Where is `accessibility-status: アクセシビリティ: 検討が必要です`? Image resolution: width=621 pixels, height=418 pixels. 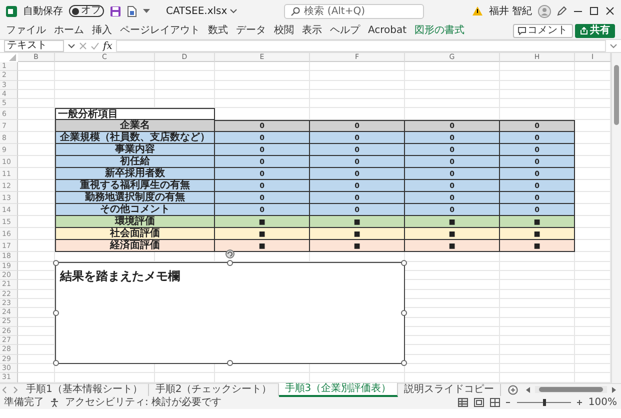
accessibility-status: アクセシビリティ: 検討が必要です is located at coordinates (143, 402).